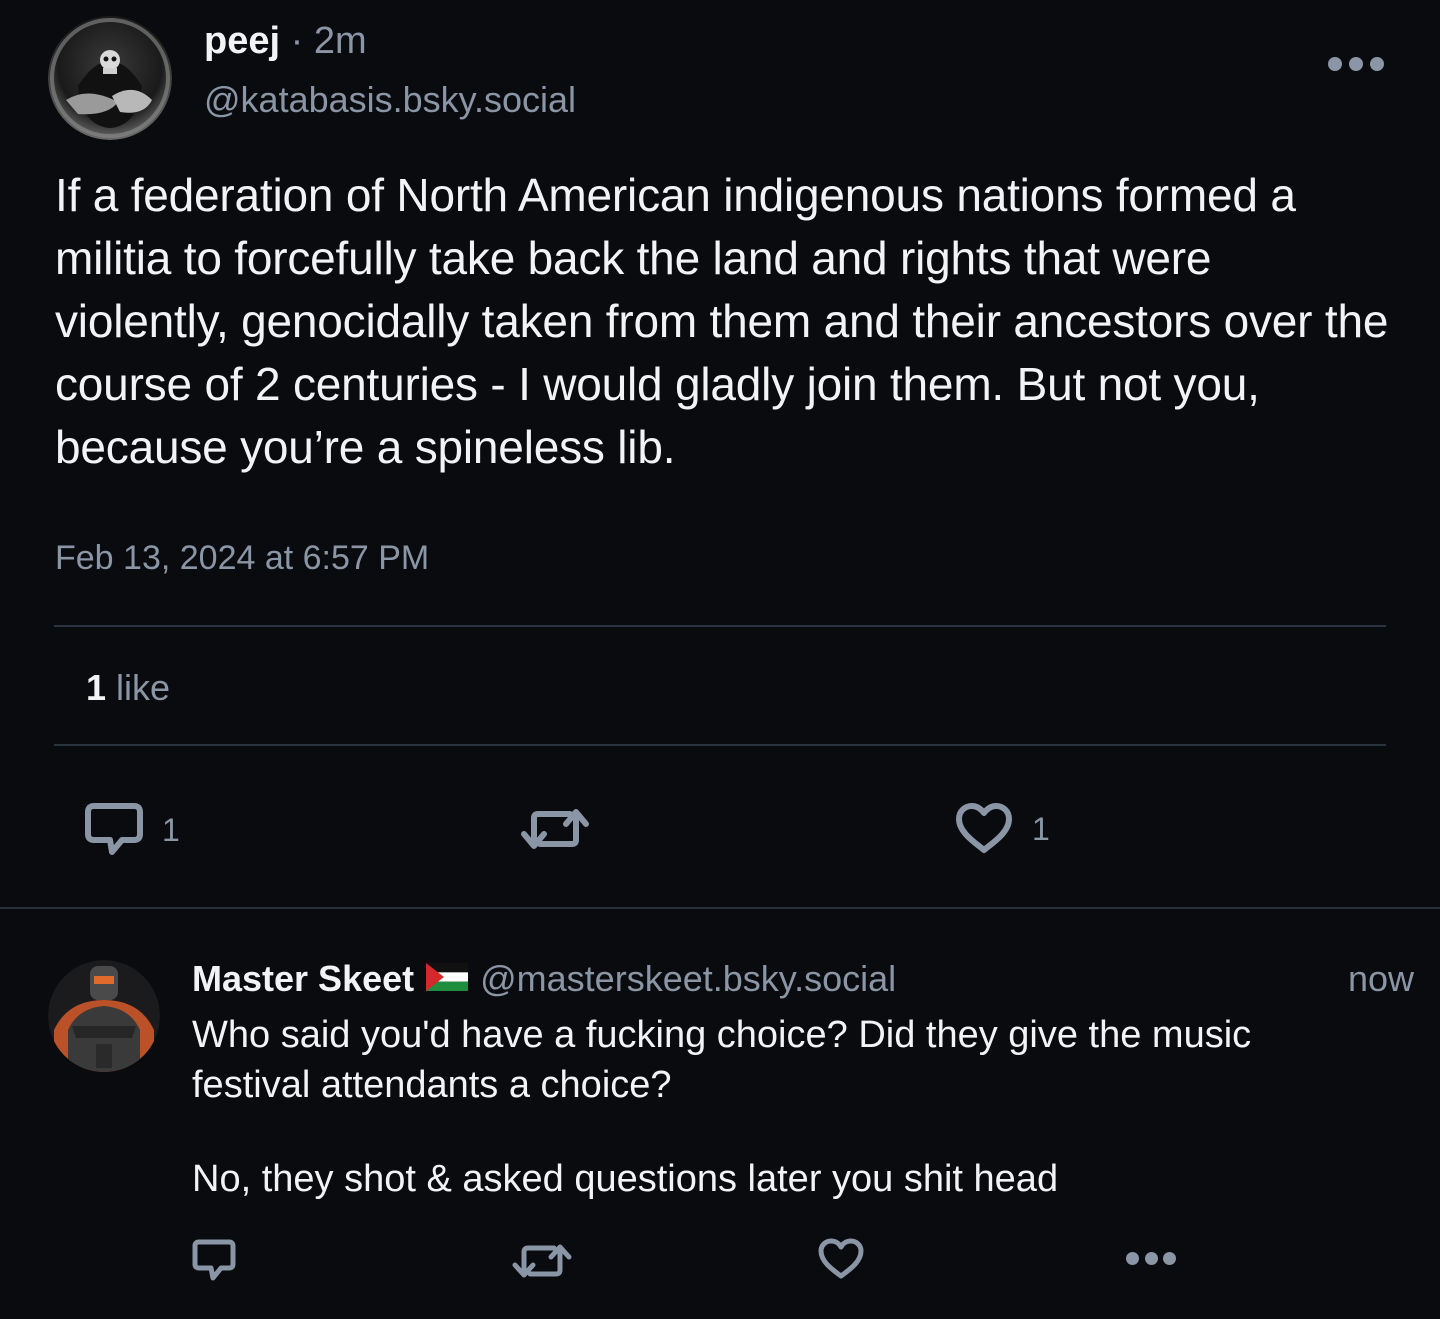 This screenshot has width=1440, height=1319. I want to click on reply-author-avatar, so click(104, 1016).